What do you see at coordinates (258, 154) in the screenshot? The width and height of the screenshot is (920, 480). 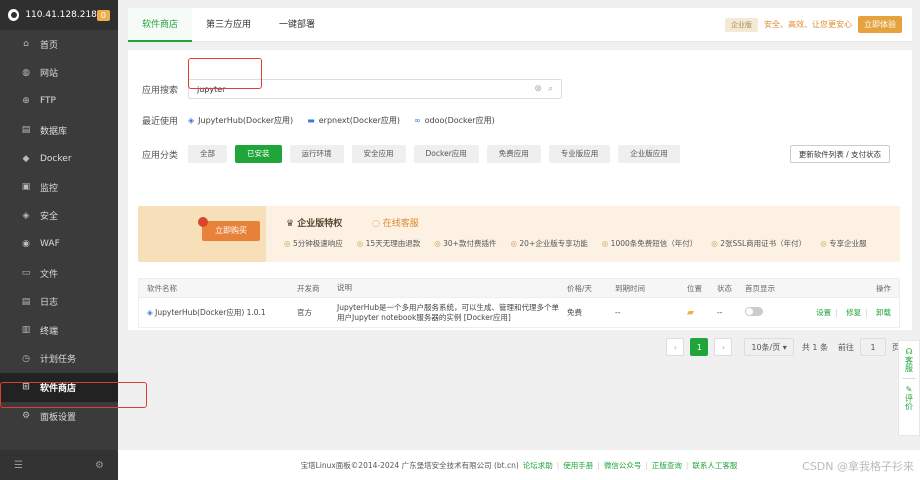 I see `category-installed: 已安装` at bounding box center [258, 154].